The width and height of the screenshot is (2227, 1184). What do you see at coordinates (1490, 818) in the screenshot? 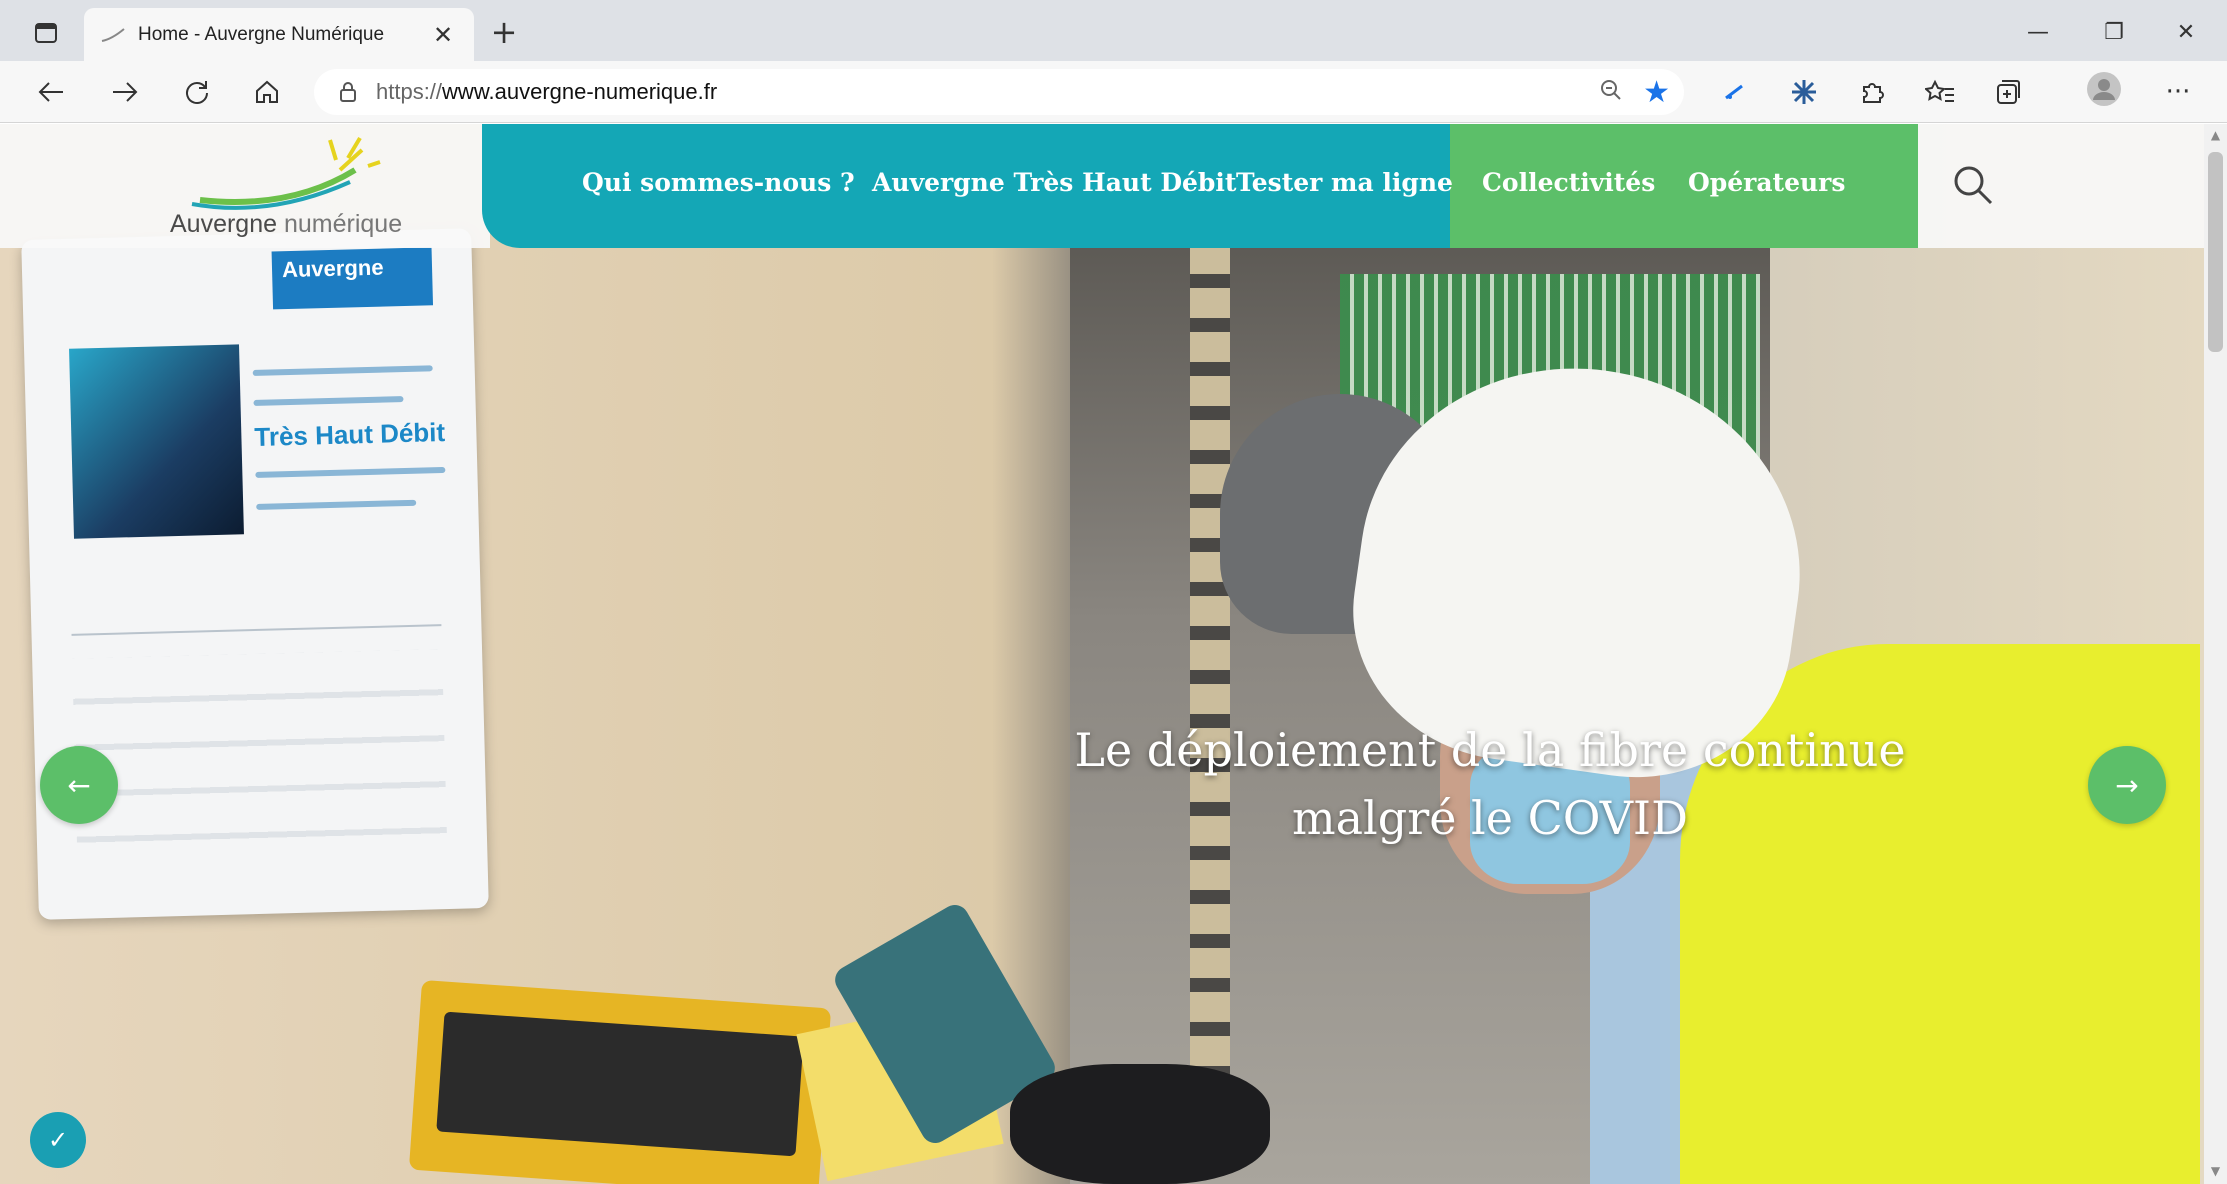
I see `hero-caption-line2: malgré le COVID` at bounding box center [1490, 818].